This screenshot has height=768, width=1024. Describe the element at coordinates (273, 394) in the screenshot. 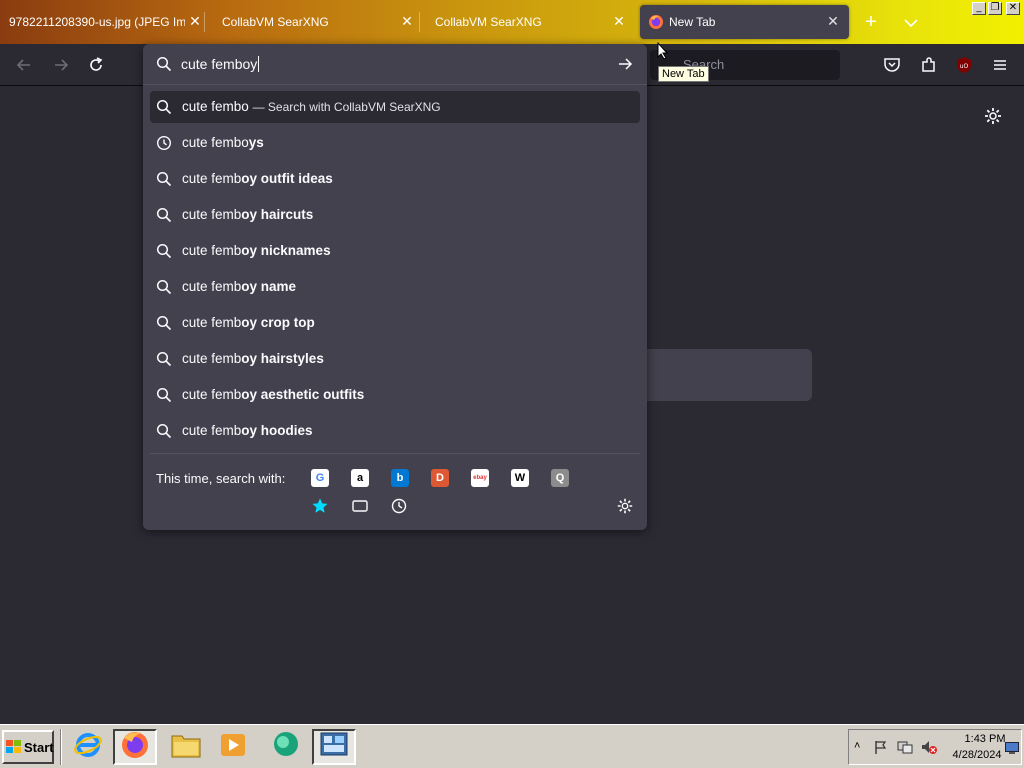

I see `suggestion-text: cute femboy aesthetic outfits` at that location.